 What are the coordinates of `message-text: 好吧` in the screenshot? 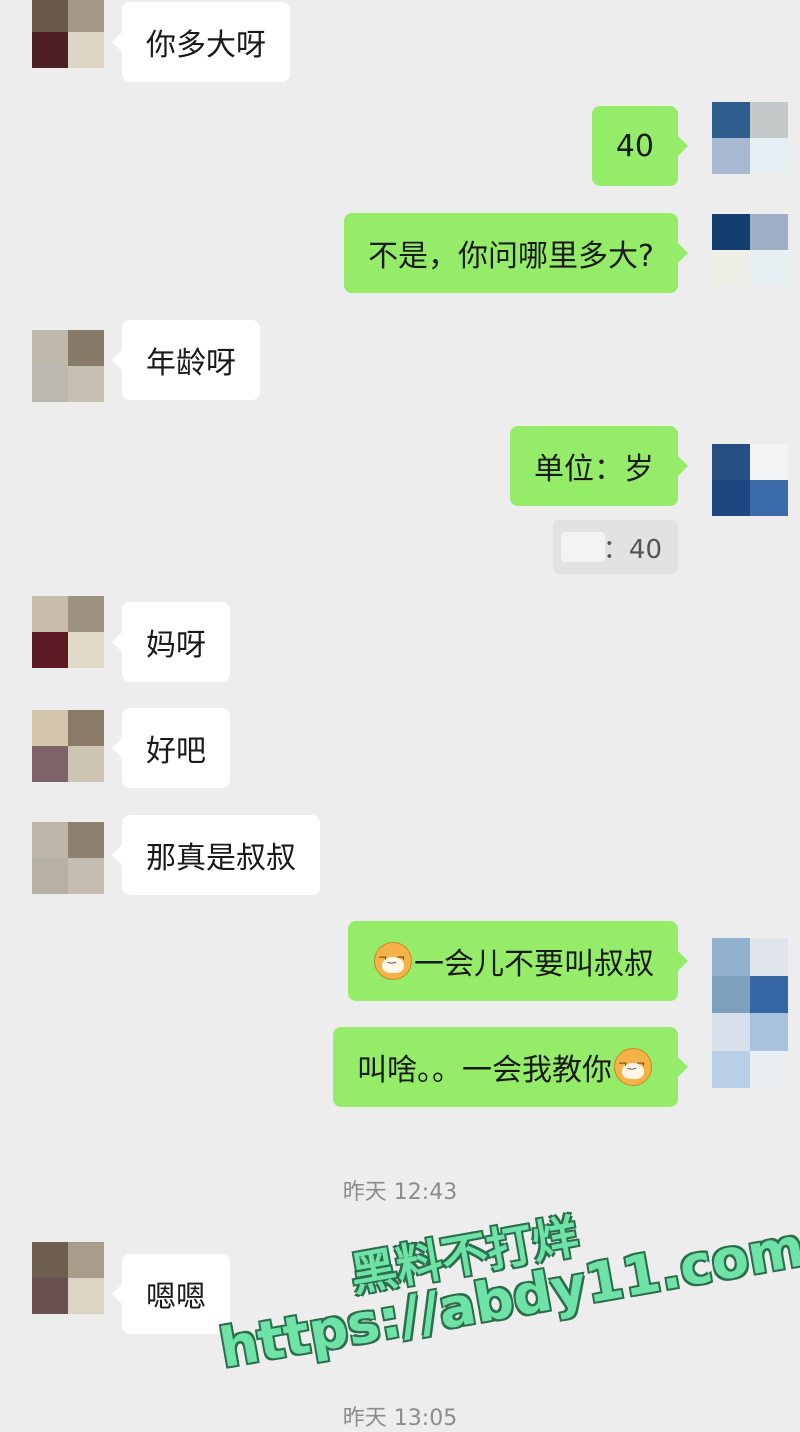 It's located at (176, 751).